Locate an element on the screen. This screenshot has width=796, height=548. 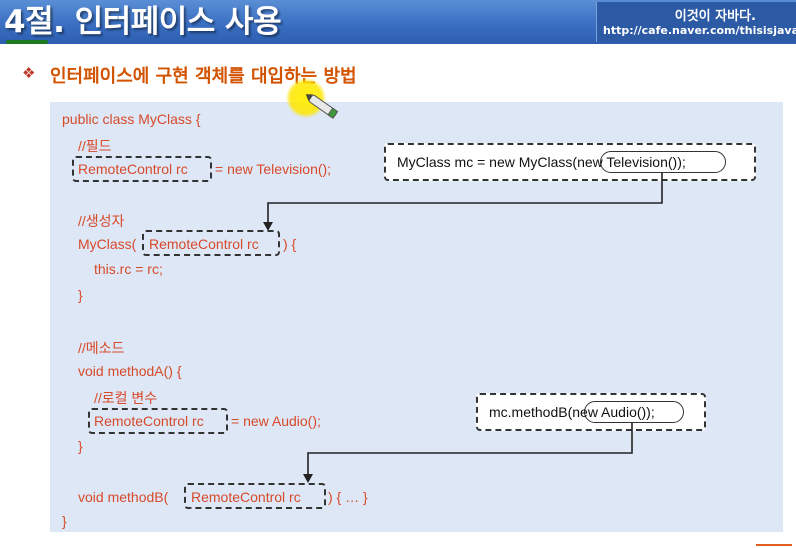
arrow-head-methodB is located at coordinates (308, 478).